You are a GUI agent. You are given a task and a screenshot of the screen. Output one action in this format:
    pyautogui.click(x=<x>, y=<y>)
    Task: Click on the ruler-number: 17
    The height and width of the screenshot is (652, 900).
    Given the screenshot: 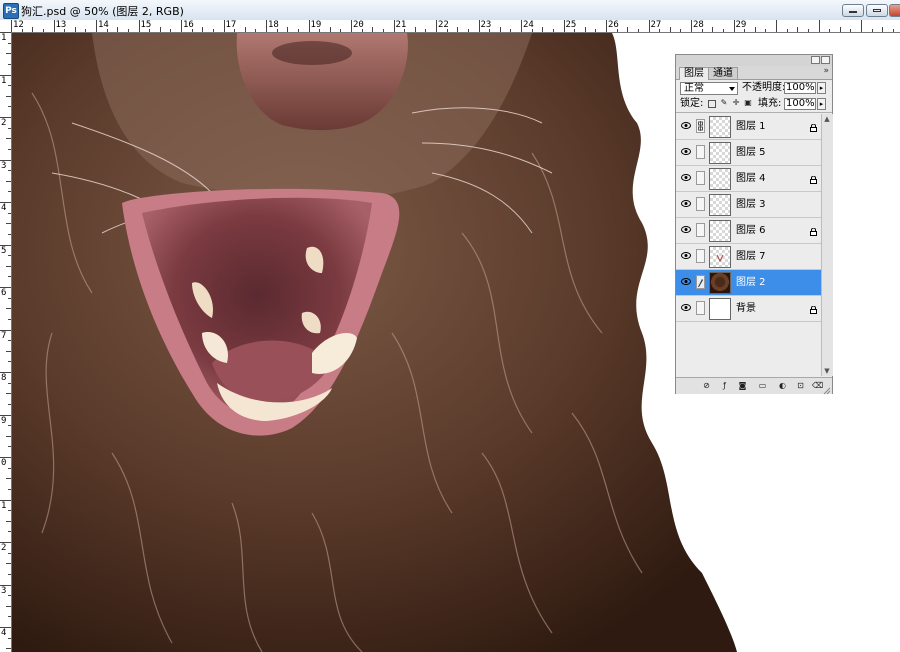 What is the action you would take?
    pyautogui.click(x=231, y=25)
    